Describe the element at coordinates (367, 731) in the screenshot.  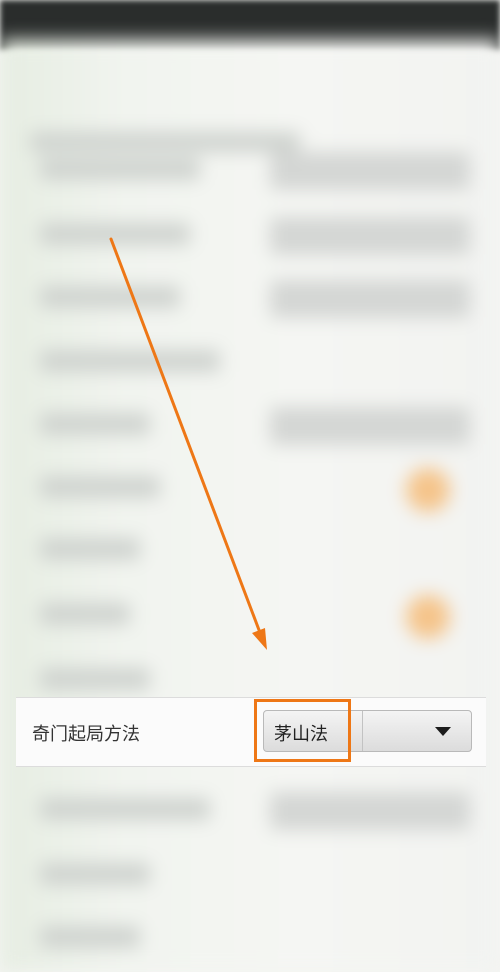
I see `method-select: 茅山法` at that location.